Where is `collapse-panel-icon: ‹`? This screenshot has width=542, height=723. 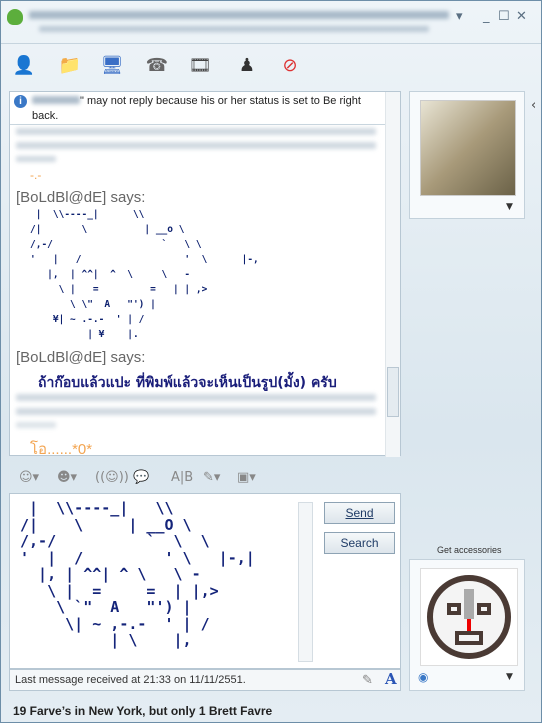 collapse-panel-icon: ‹ is located at coordinates (533, 105).